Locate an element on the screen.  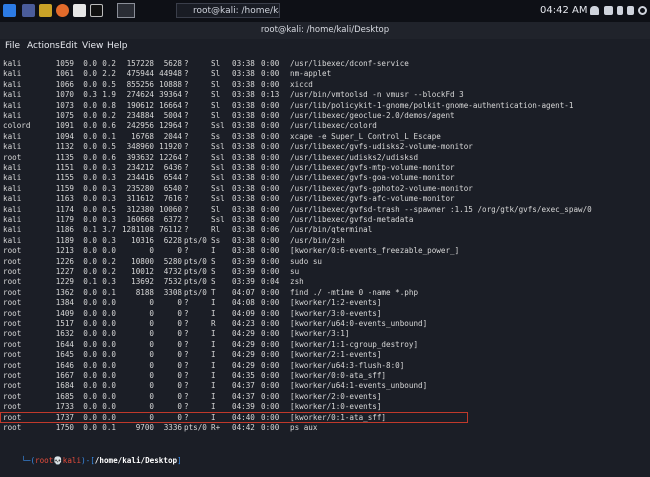
process-rss: 6228 is located at coordinates (172, 240).